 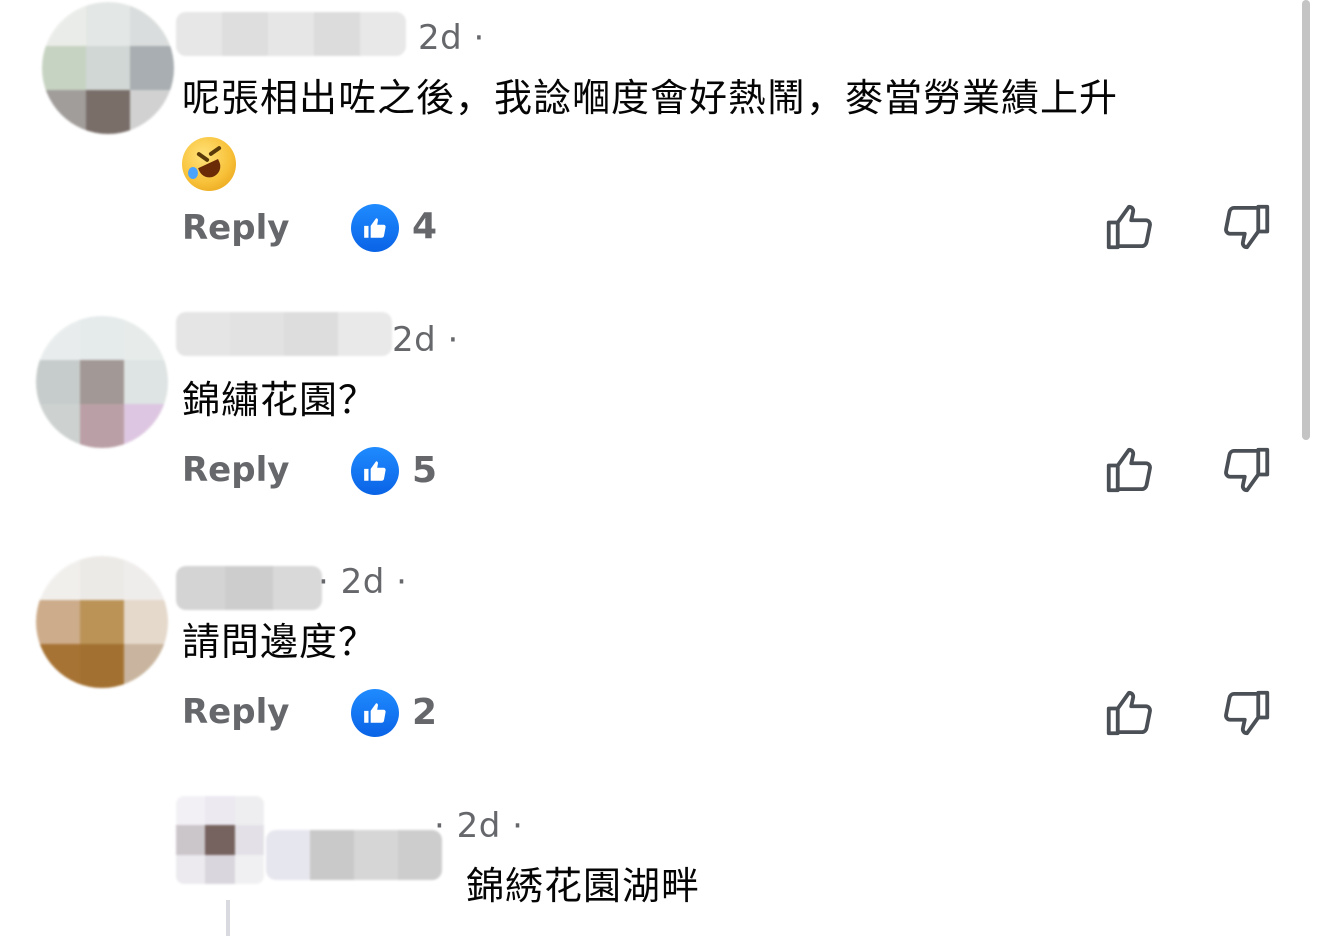 What do you see at coordinates (424, 712) in the screenshot?
I see `like-count: 2` at bounding box center [424, 712].